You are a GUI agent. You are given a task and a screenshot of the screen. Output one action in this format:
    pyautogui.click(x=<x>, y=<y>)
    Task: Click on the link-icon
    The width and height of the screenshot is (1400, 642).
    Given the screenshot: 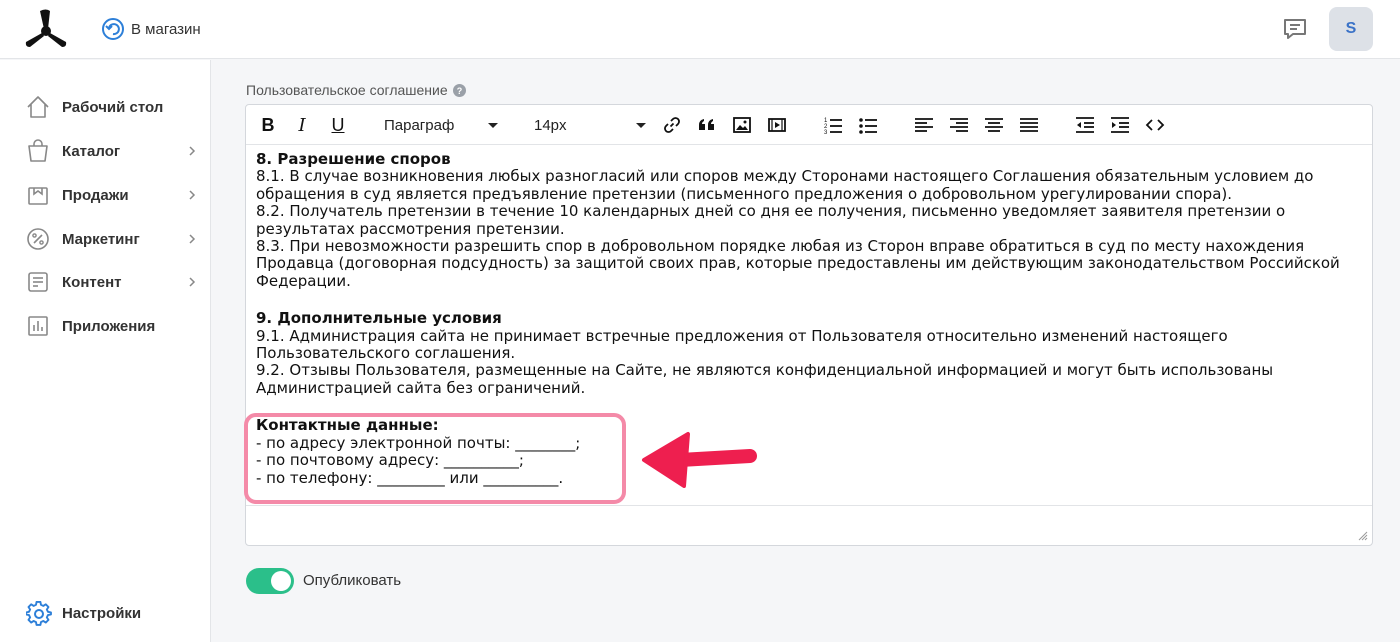 What is the action you would take?
    pyautogui.click(x=672, y=125)
    